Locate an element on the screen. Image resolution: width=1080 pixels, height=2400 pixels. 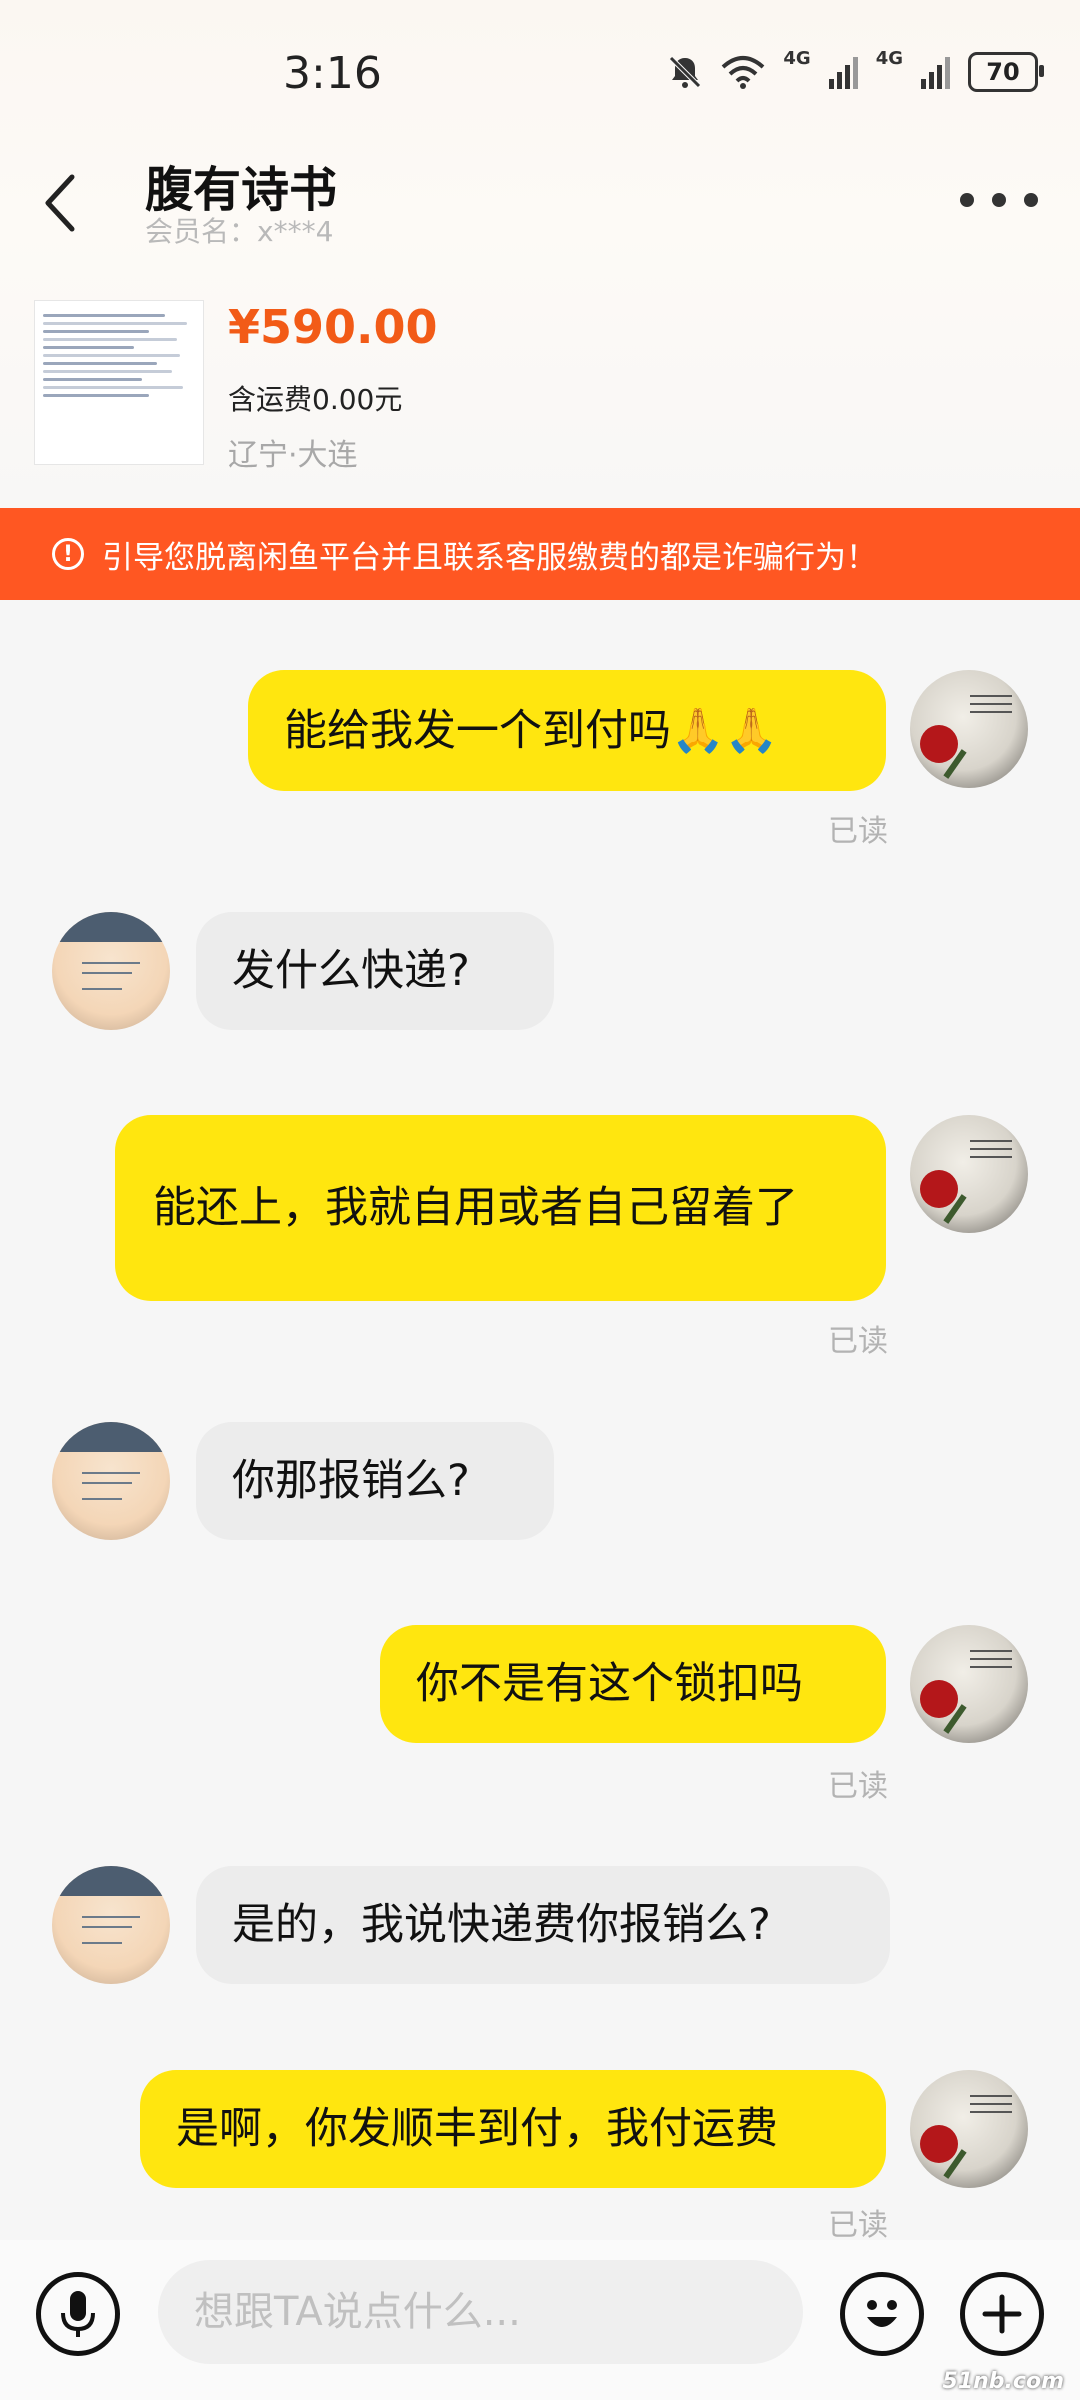
warning-text: 引导您脱离闲鱼平台并且联系客服缴费的都是诈骗行为！ is located at coordinates (489, 557).